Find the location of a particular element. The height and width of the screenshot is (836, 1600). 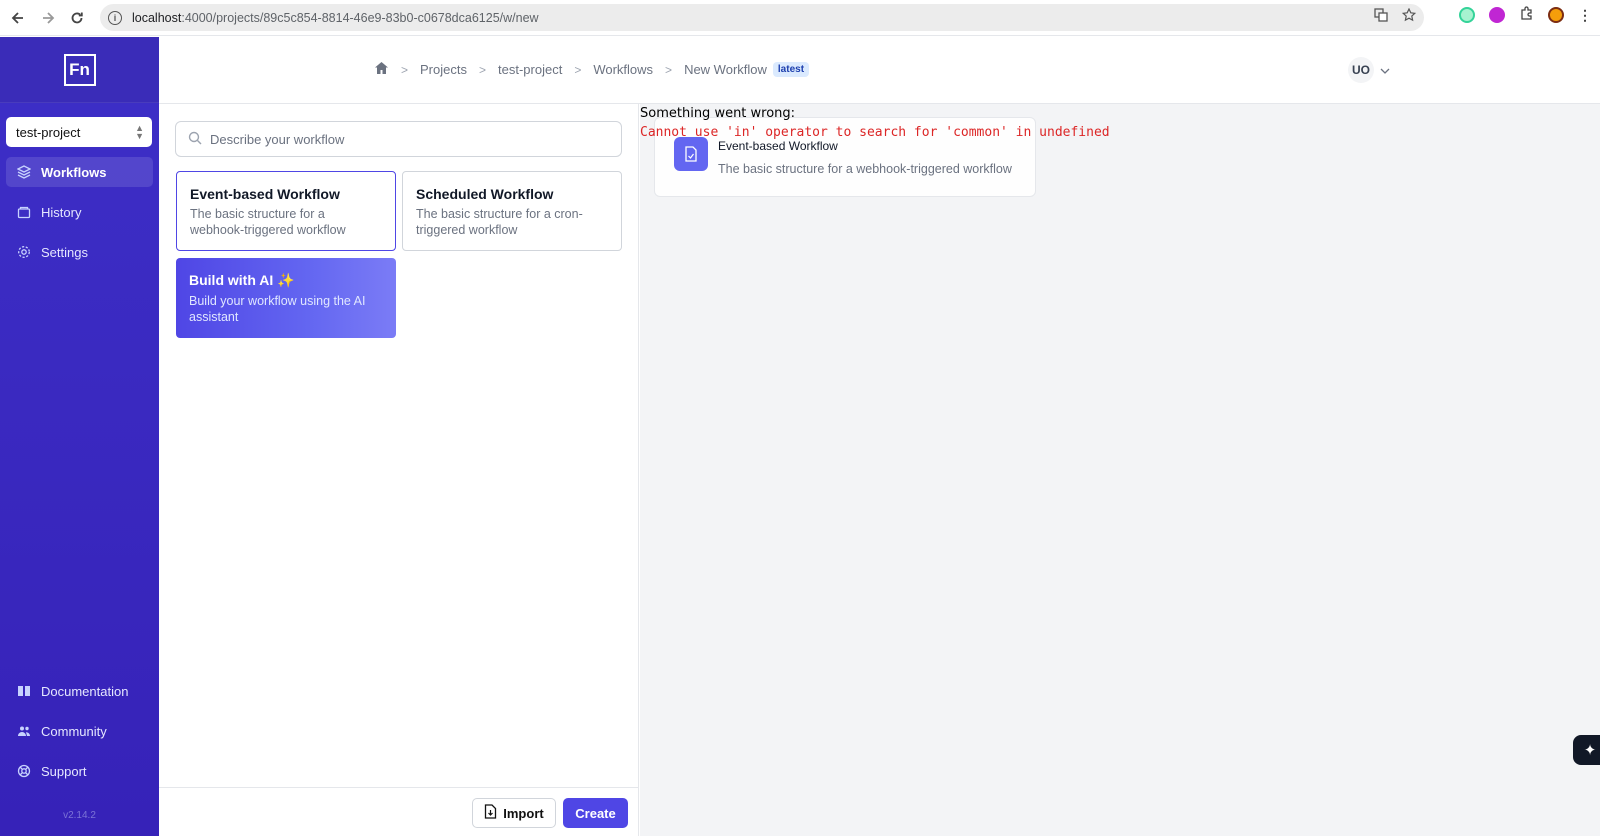

layers-icon is located at coordinates (24, 172).